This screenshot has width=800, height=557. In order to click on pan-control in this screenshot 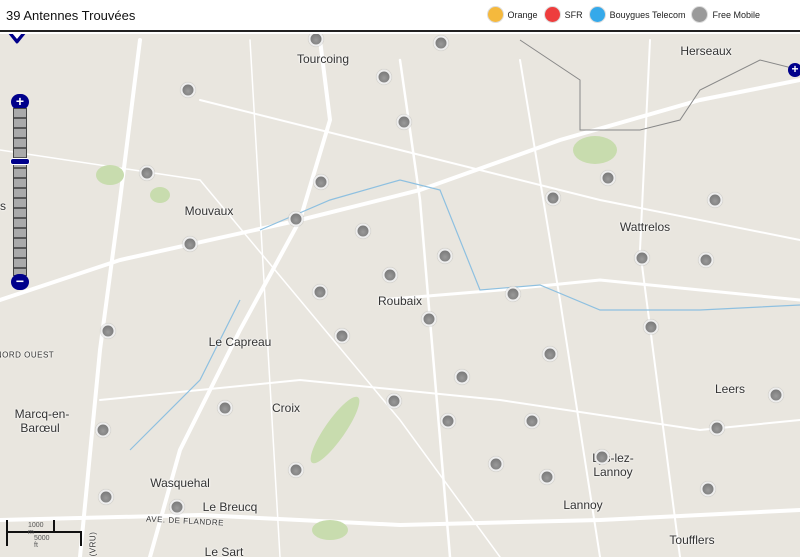, I will do `click(17, 39)`.